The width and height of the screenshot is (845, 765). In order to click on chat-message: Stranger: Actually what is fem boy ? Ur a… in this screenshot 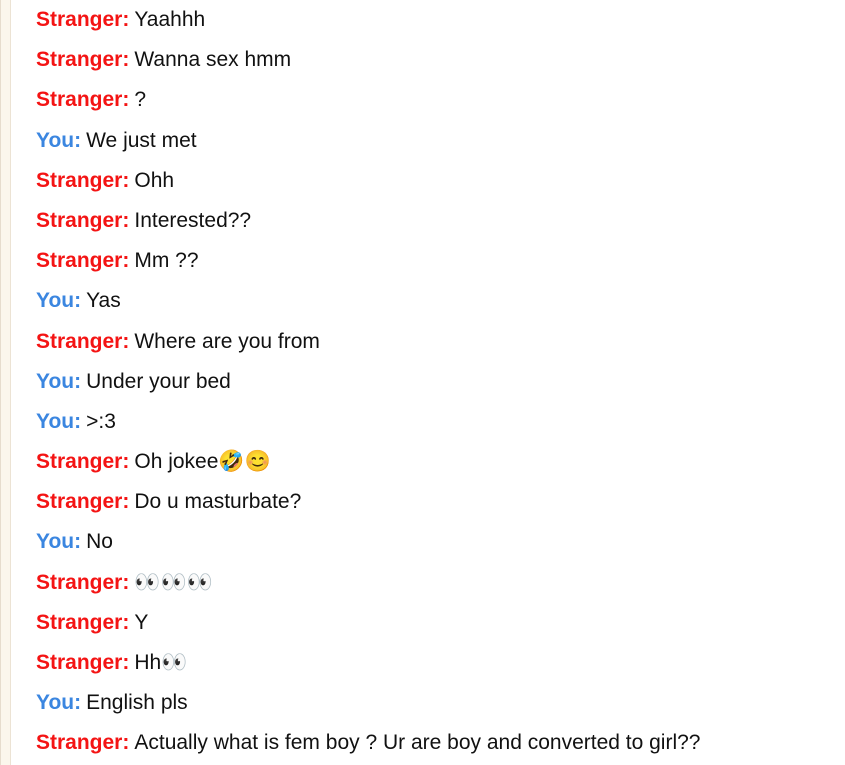, I will do `click(438, 745)`.